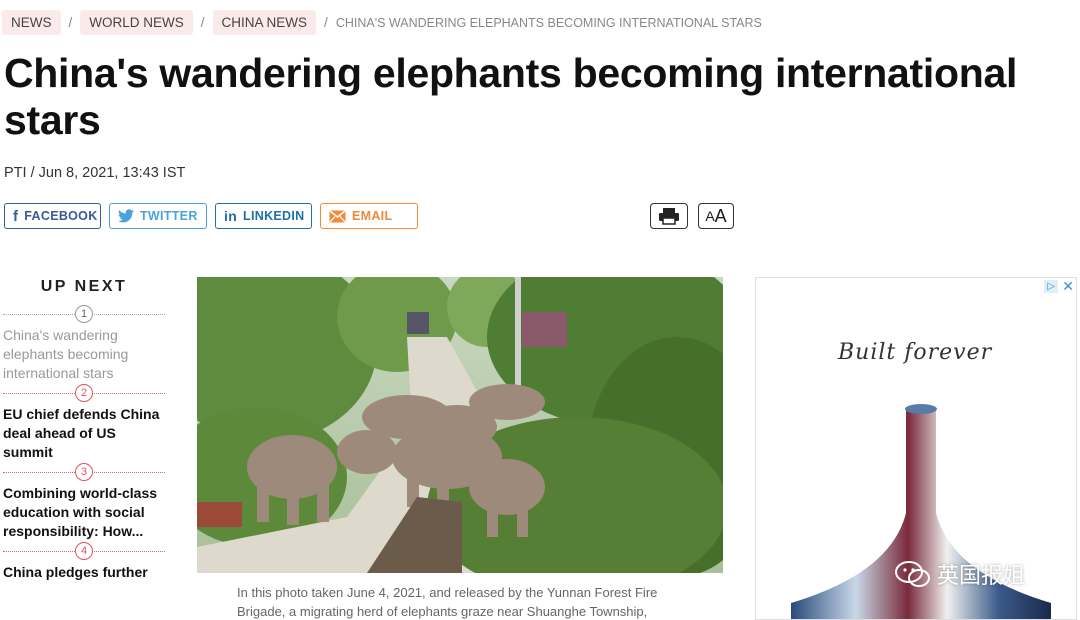 This screenshot has width=1080, height=620. I want to click on print-button, so click(669, 216).